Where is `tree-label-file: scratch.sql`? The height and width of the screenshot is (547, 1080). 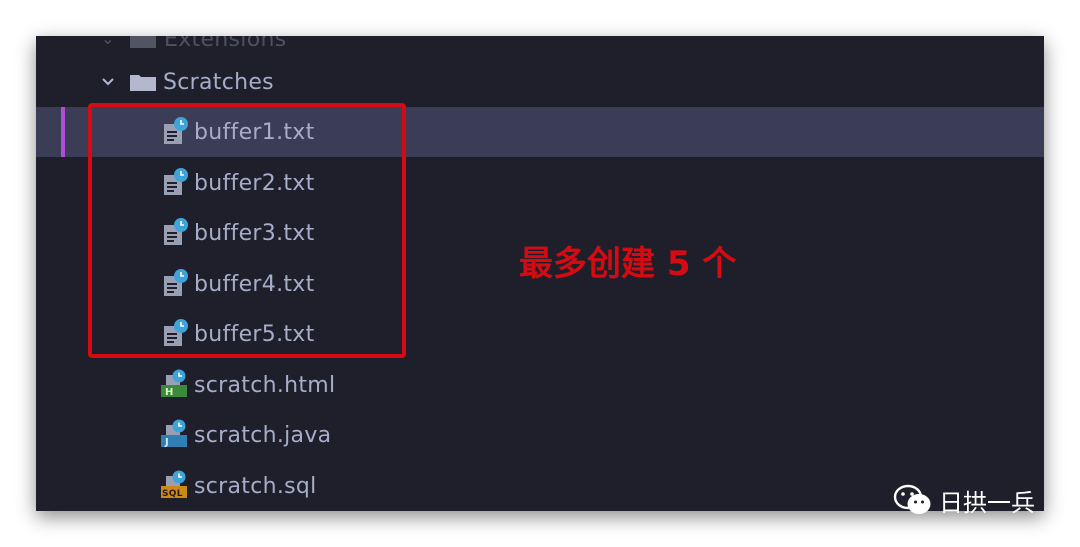 tree-label-file: scratch.sql is located at coordinates (255, 486).